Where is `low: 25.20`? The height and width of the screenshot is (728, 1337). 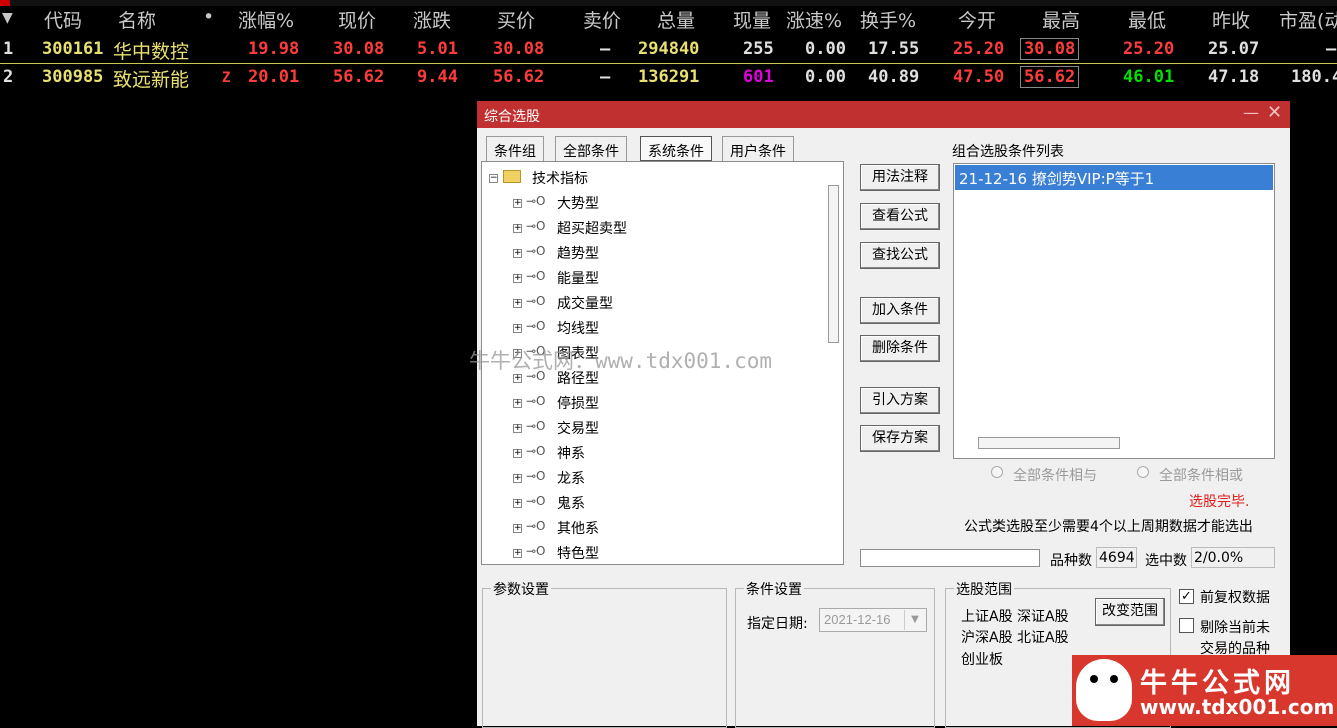
low: 25.20 is located at coordinates (1149, 49).